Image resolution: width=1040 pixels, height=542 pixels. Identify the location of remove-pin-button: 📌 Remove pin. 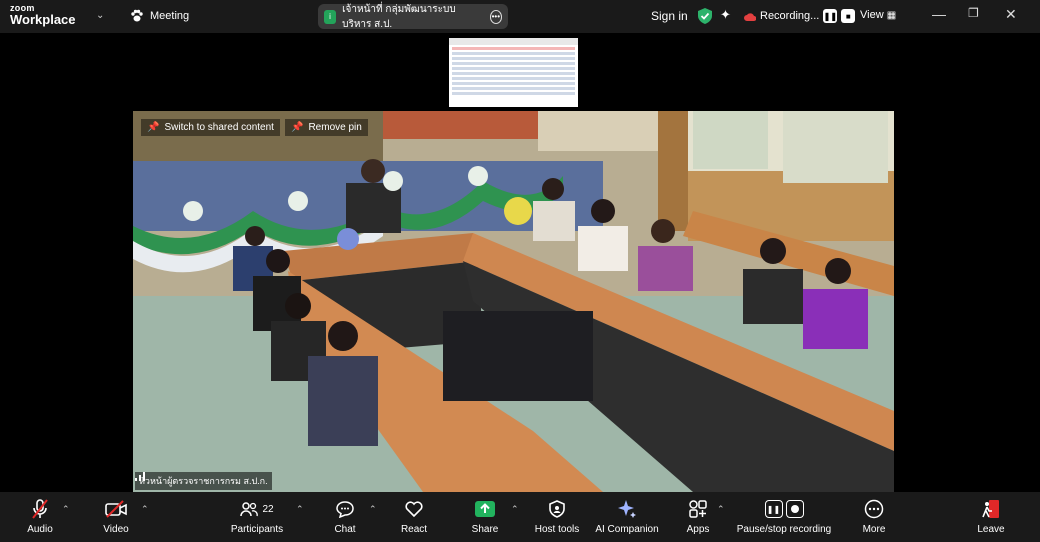
(326, 127).